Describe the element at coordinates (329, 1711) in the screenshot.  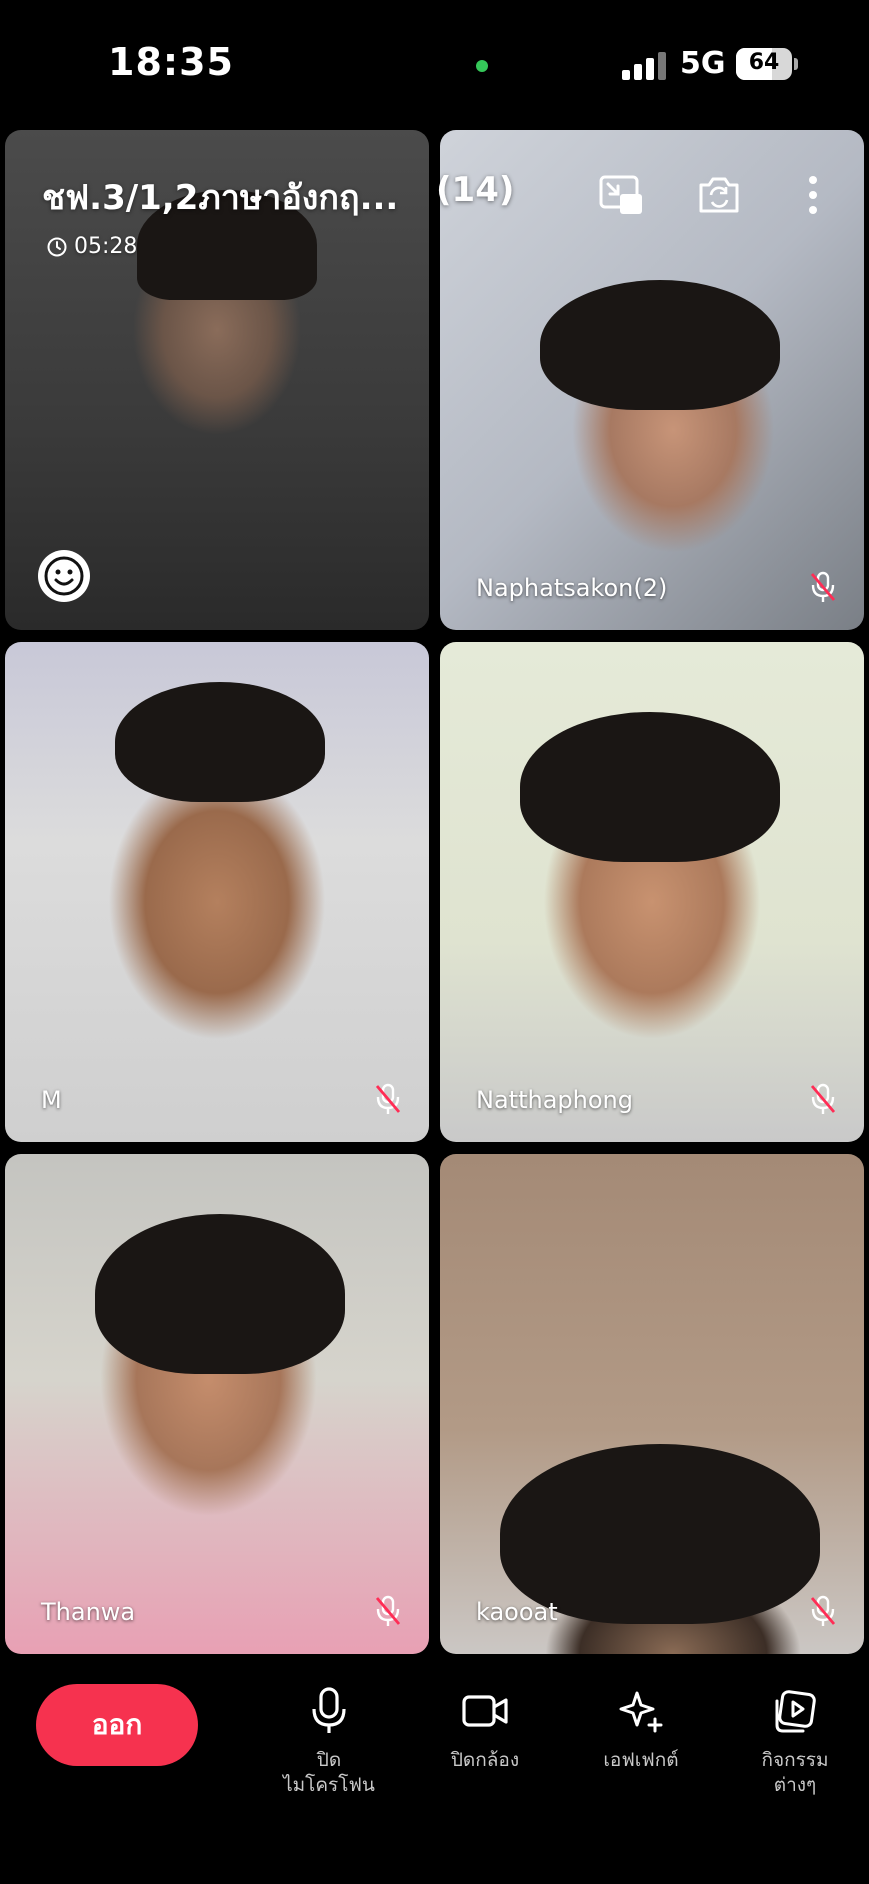
I see `microphone-icon` at that location.